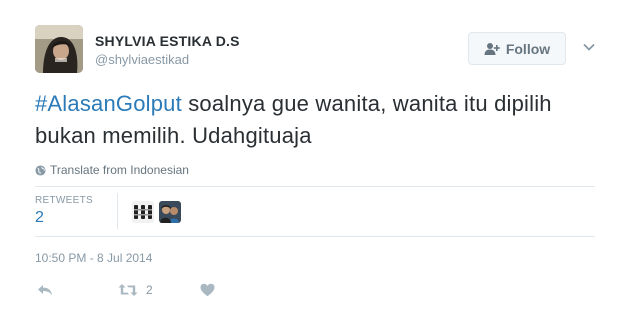  What do you see at coordinates (40, 170) in the screenshot?
I see `globe-icon` at bounding box center [40, 170].